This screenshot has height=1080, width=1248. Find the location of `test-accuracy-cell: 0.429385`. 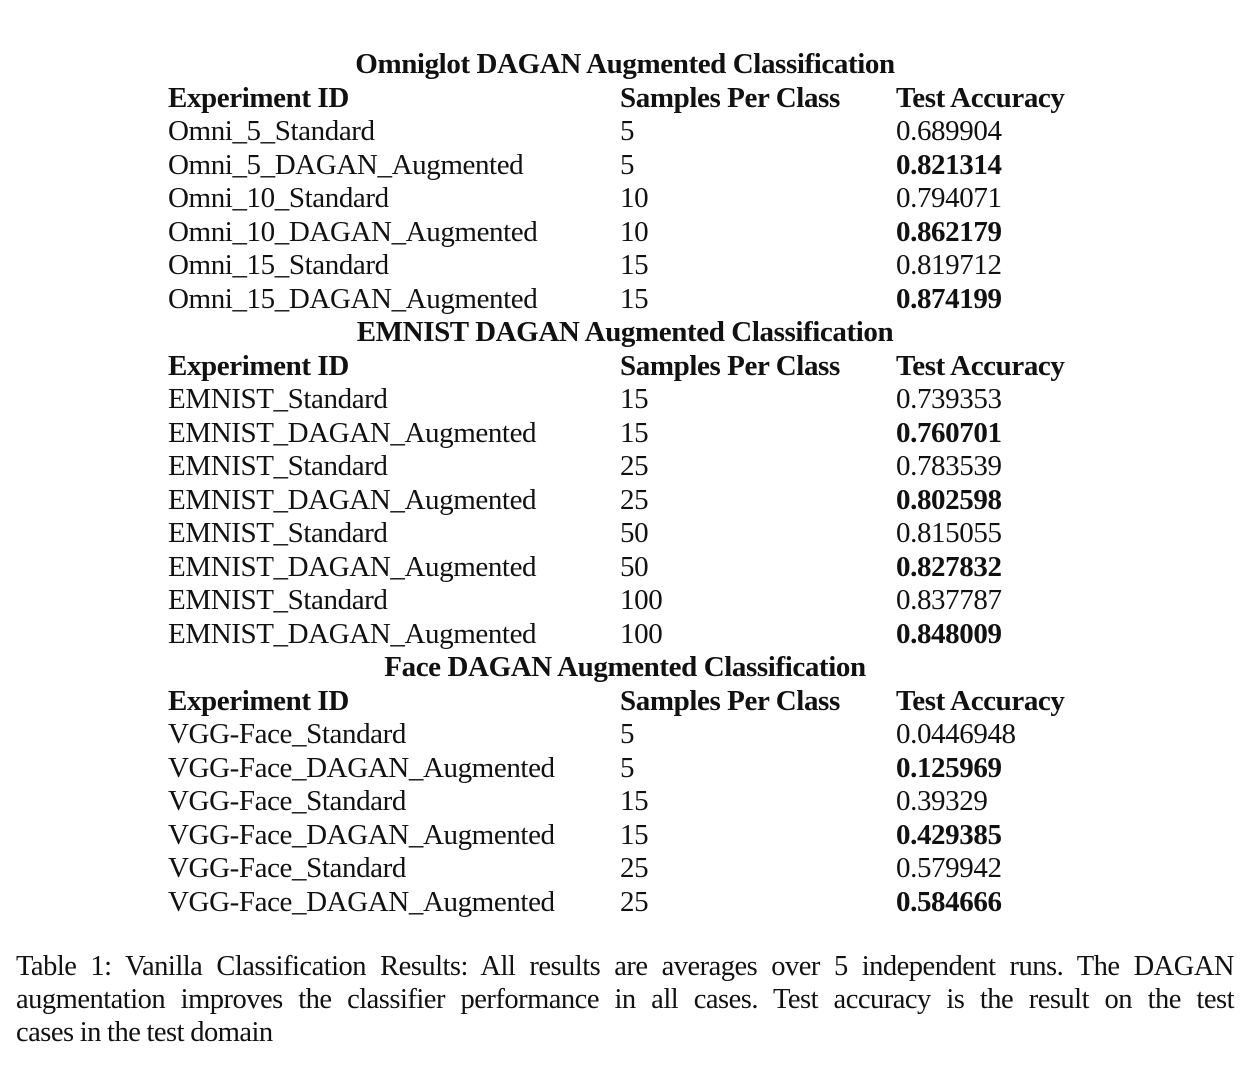

test-accuracy-cell: 0.429385 is located at coordinates (949, 834).